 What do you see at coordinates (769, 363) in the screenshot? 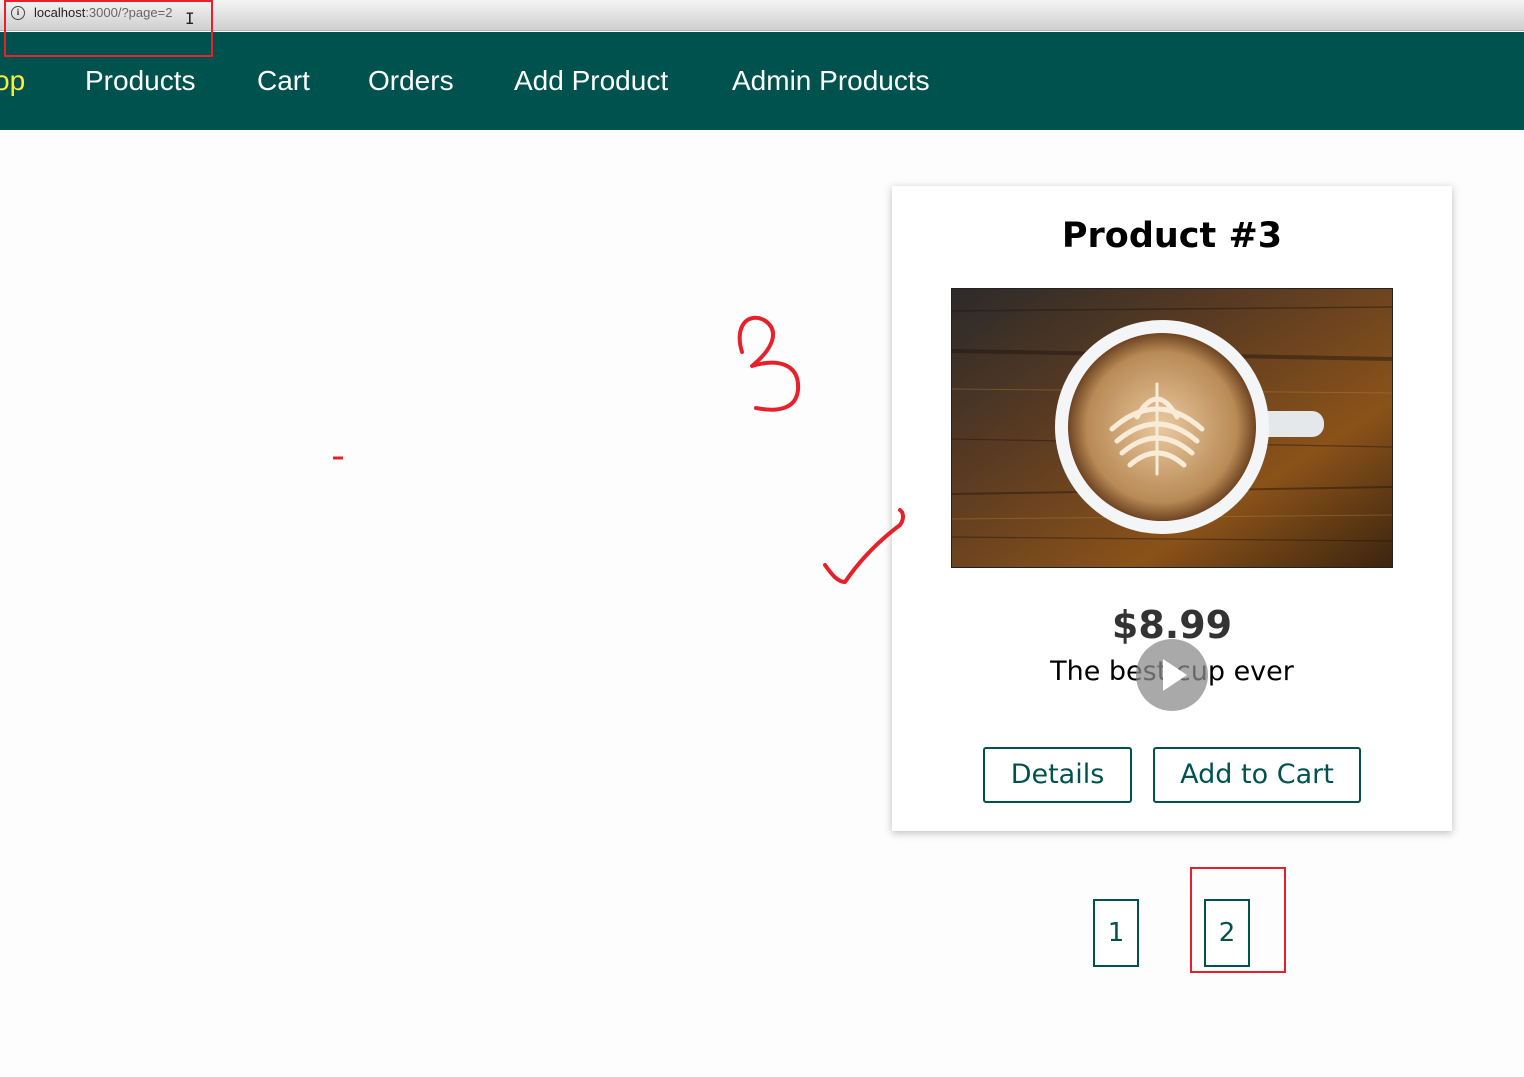
I see `number-3-drawing` at bounding box center [769, 363].